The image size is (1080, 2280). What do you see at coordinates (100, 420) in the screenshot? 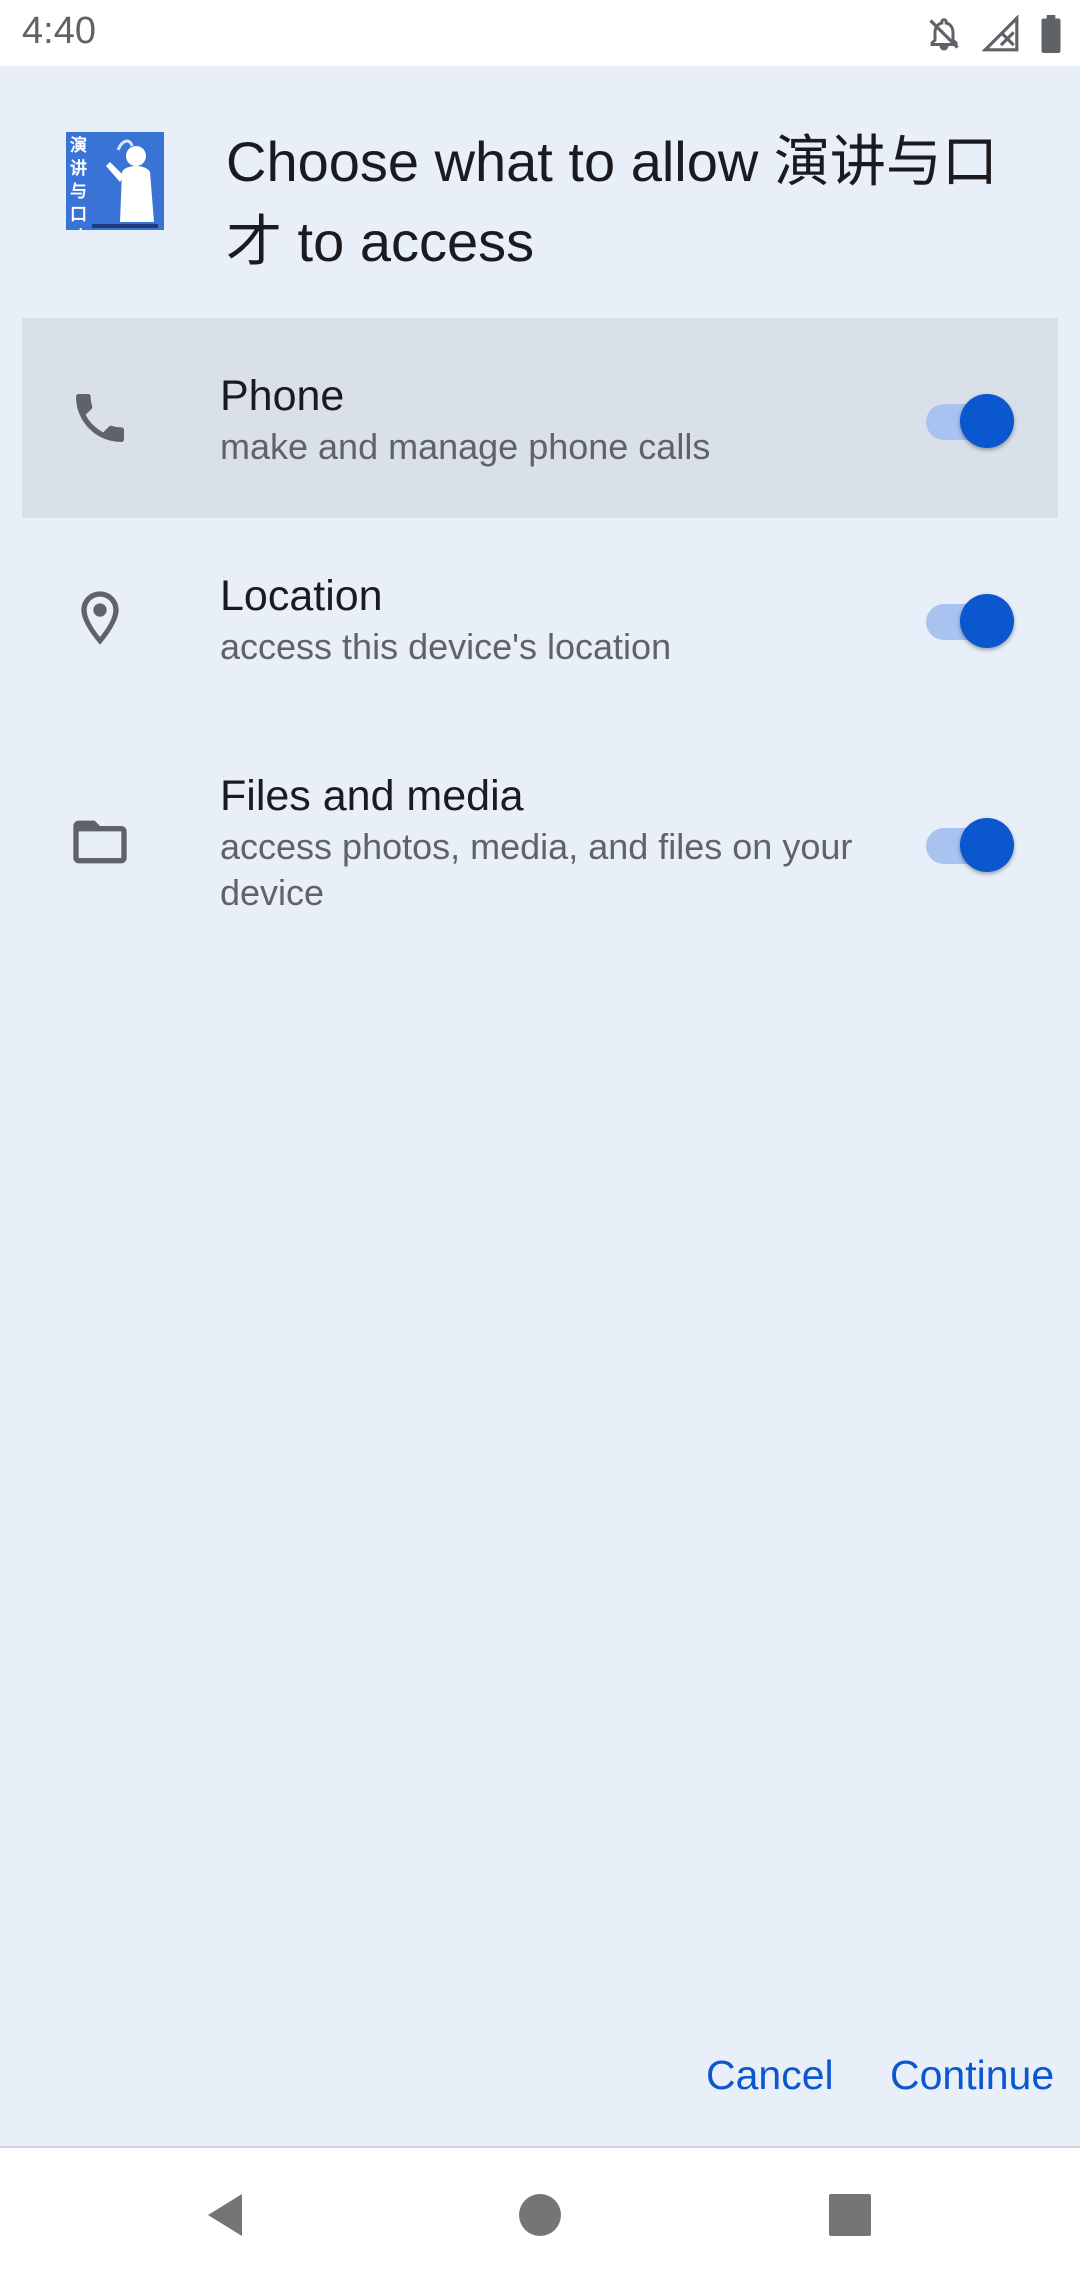
I see `phone-icon` at bounding box center [100, 420].